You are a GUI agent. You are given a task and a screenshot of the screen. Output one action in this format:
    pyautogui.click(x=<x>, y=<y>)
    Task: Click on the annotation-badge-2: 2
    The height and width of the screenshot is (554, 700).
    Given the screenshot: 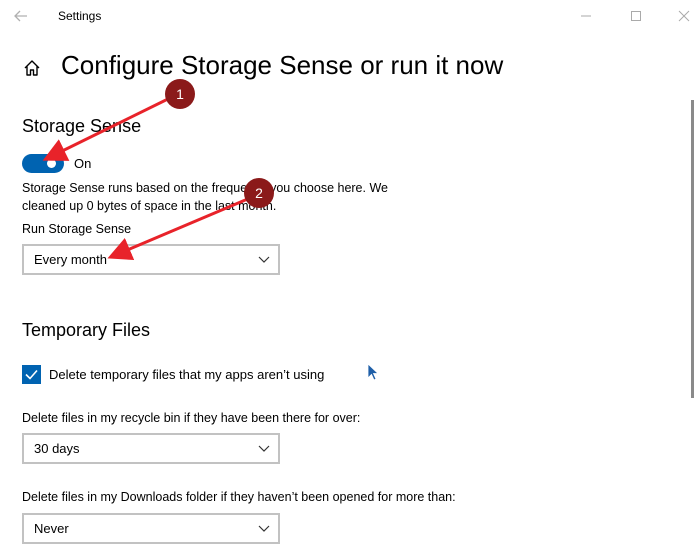 What is the action you would take?
    pyautogui.click(x=259, y=193)
    